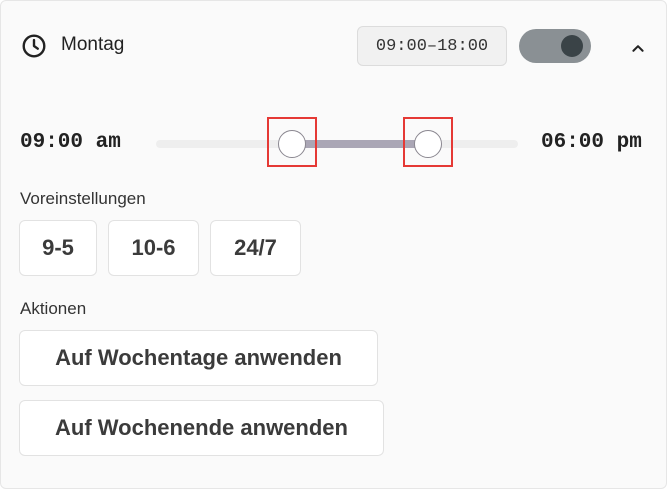 The image size is (669, 491). What do you see at coordinates (572, 46) in the screenshot?
I see `toggle-knob` at bounding box center [572, 46].